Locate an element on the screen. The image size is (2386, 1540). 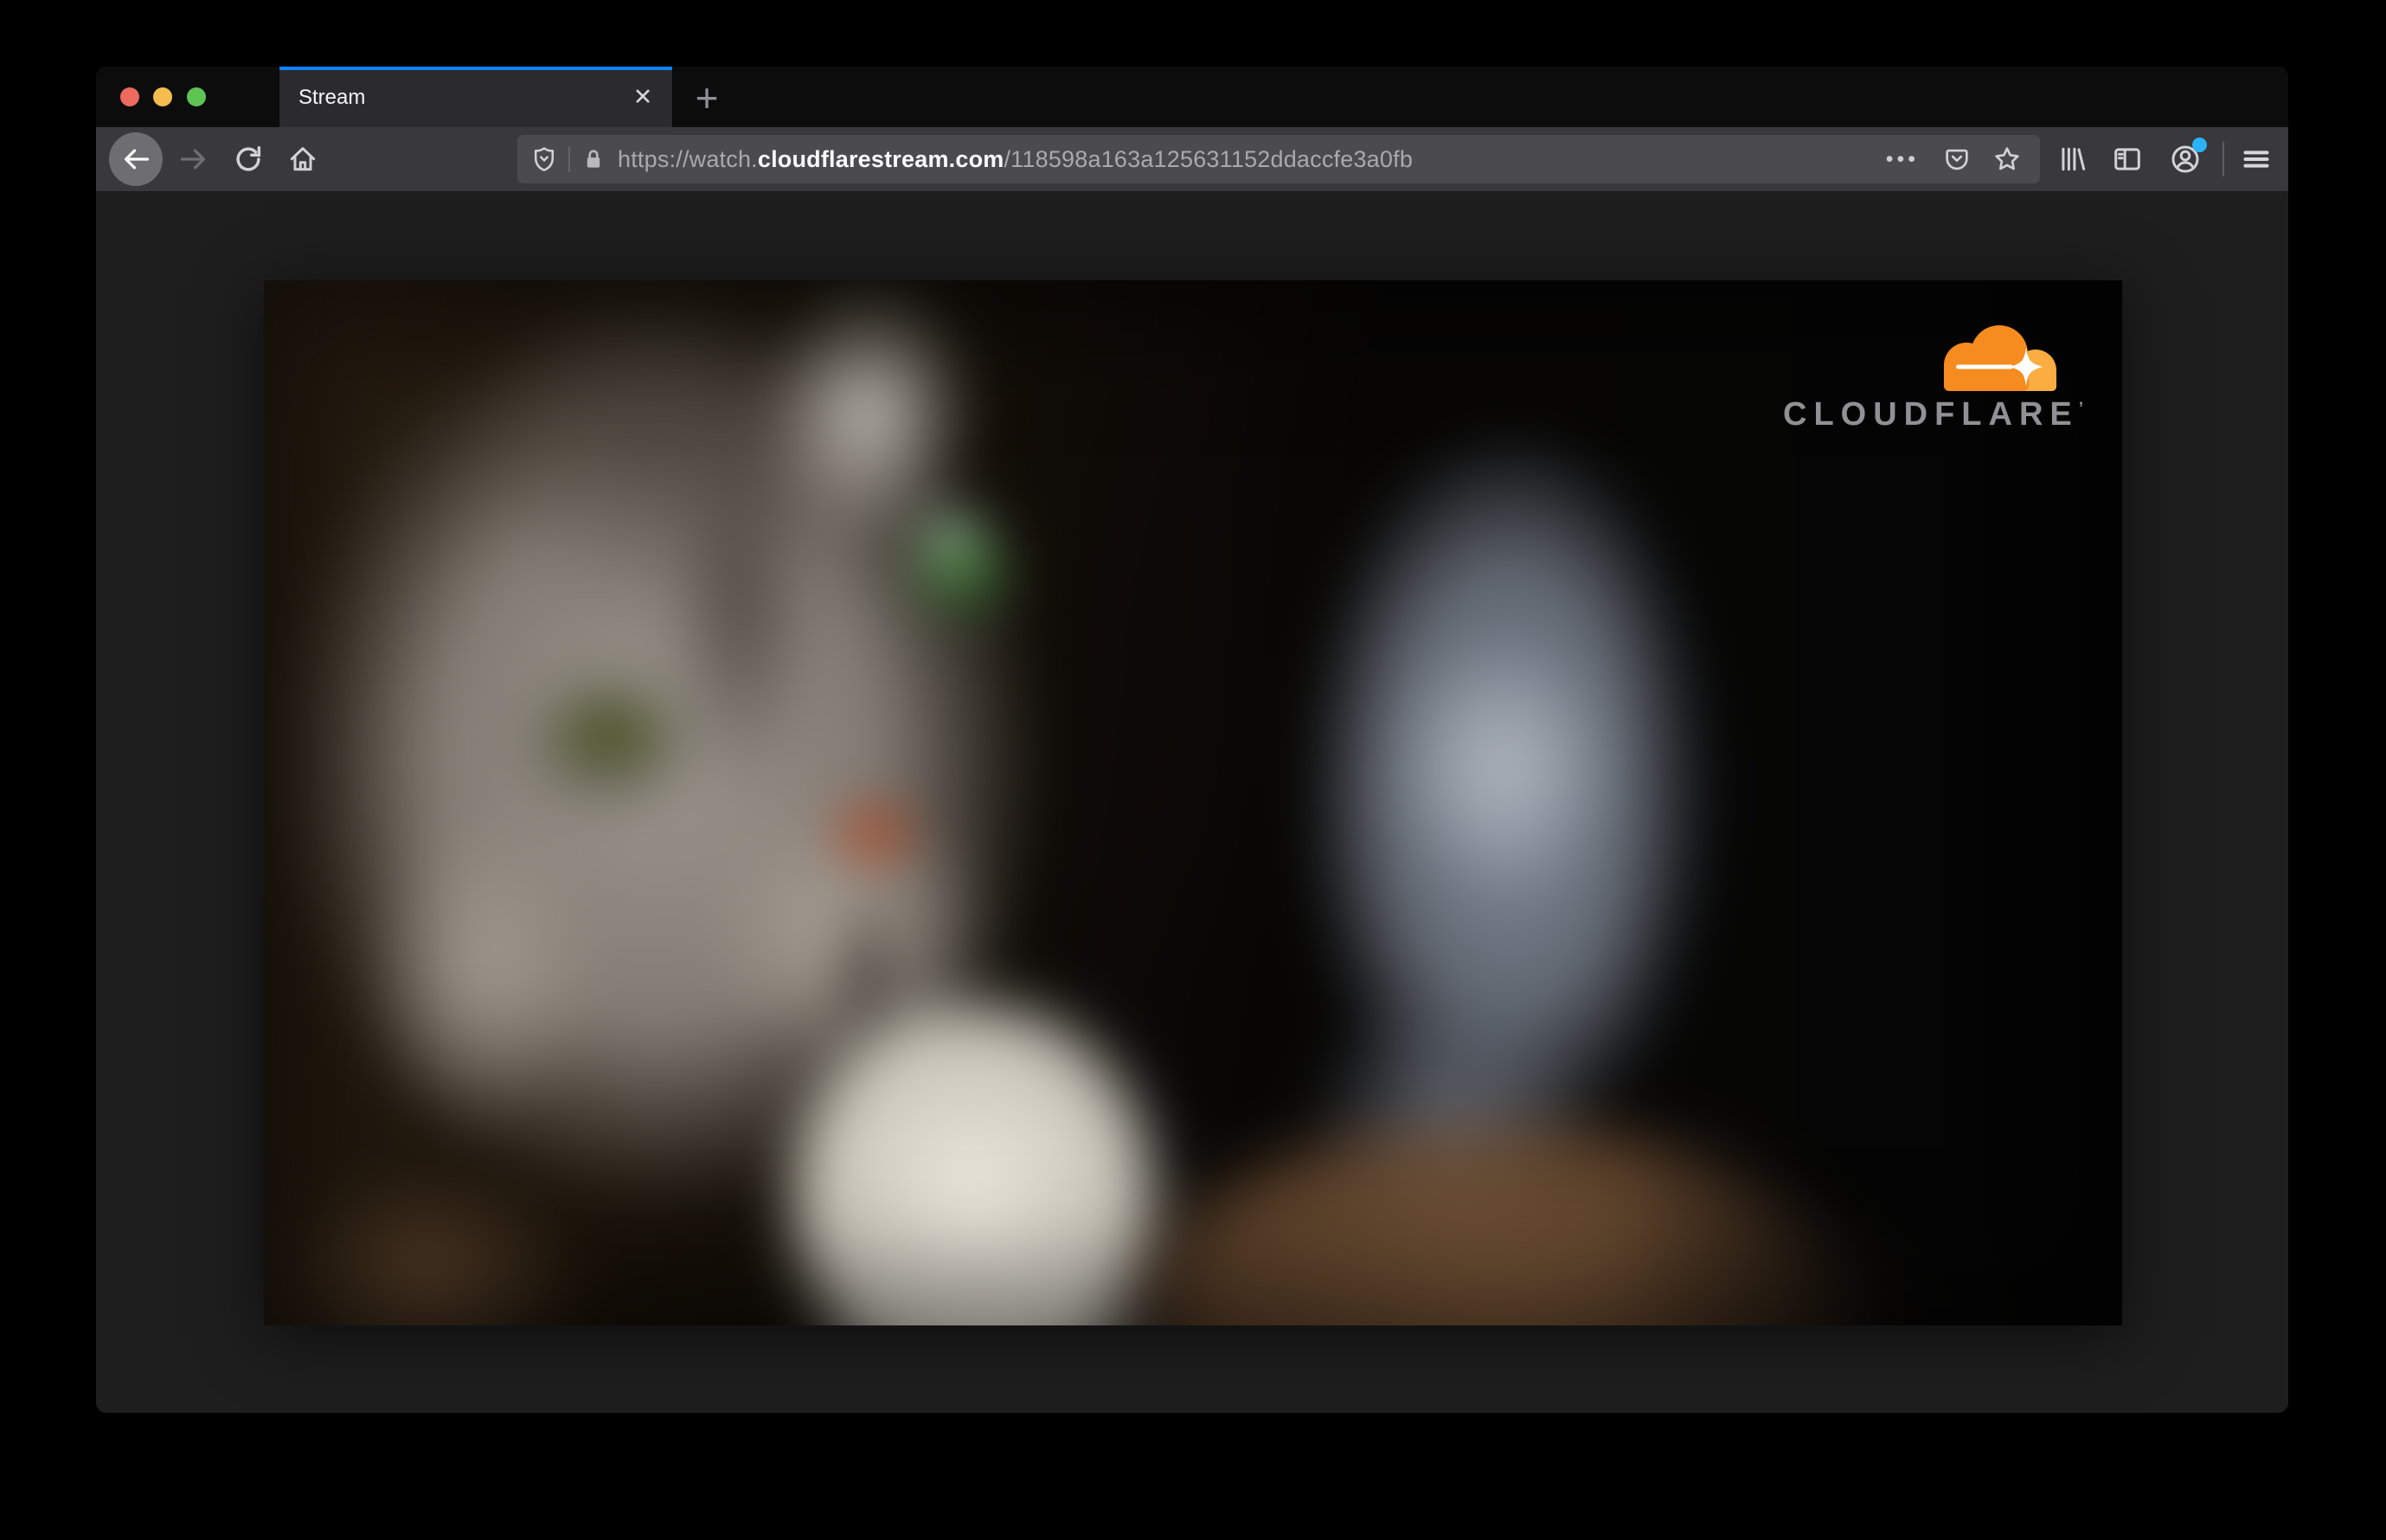
pocket-button is located at coordinates (1957, 159).